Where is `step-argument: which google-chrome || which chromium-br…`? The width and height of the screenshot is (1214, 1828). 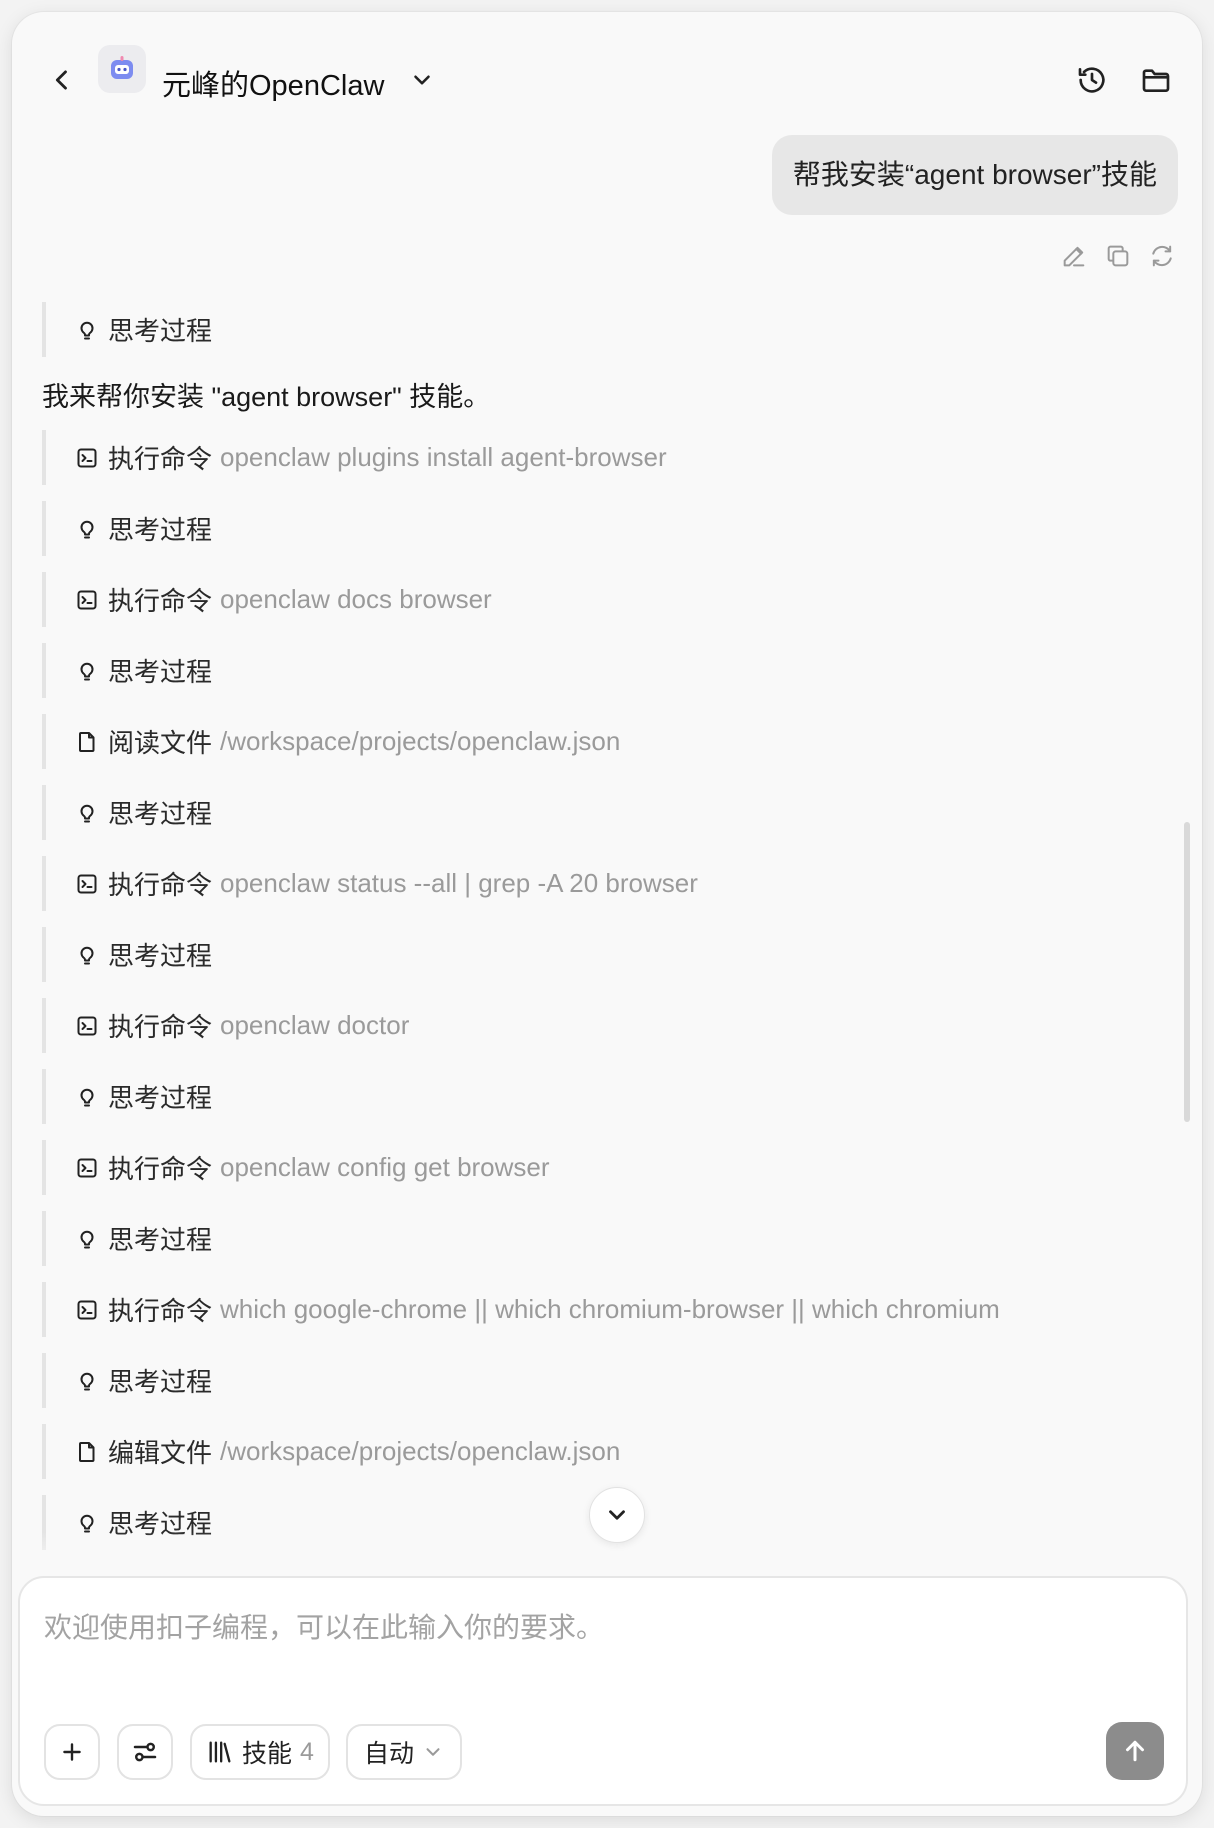 step-argument: which google-chrome || which chromium-br… is located at coordinates (610, 1309).